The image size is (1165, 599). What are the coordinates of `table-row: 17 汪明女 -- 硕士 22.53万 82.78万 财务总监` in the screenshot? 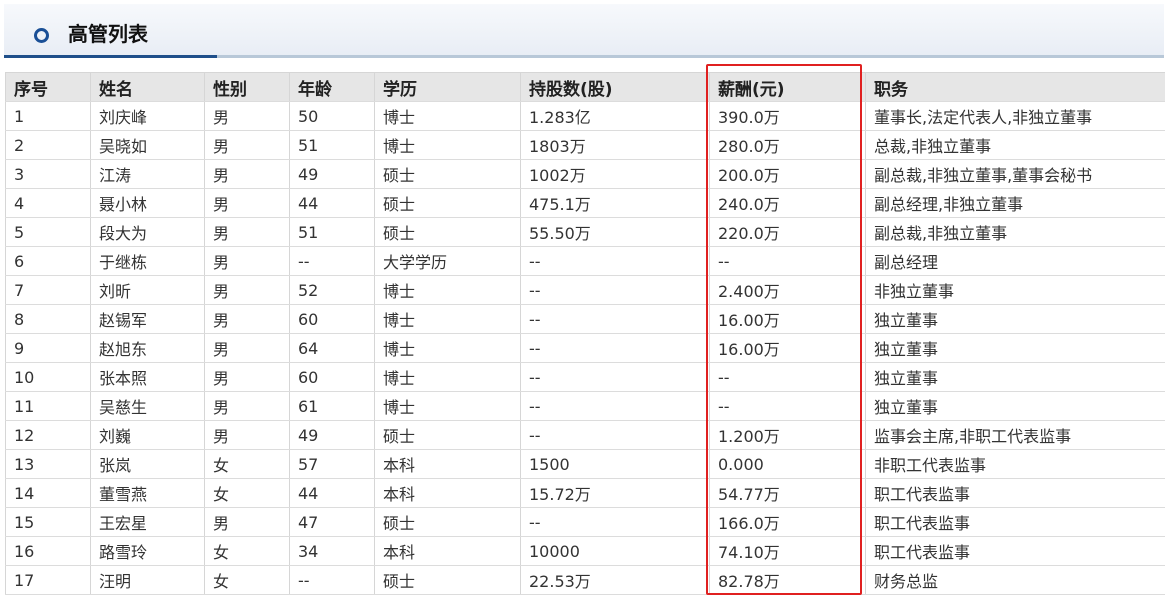 It's located at (585, 580).